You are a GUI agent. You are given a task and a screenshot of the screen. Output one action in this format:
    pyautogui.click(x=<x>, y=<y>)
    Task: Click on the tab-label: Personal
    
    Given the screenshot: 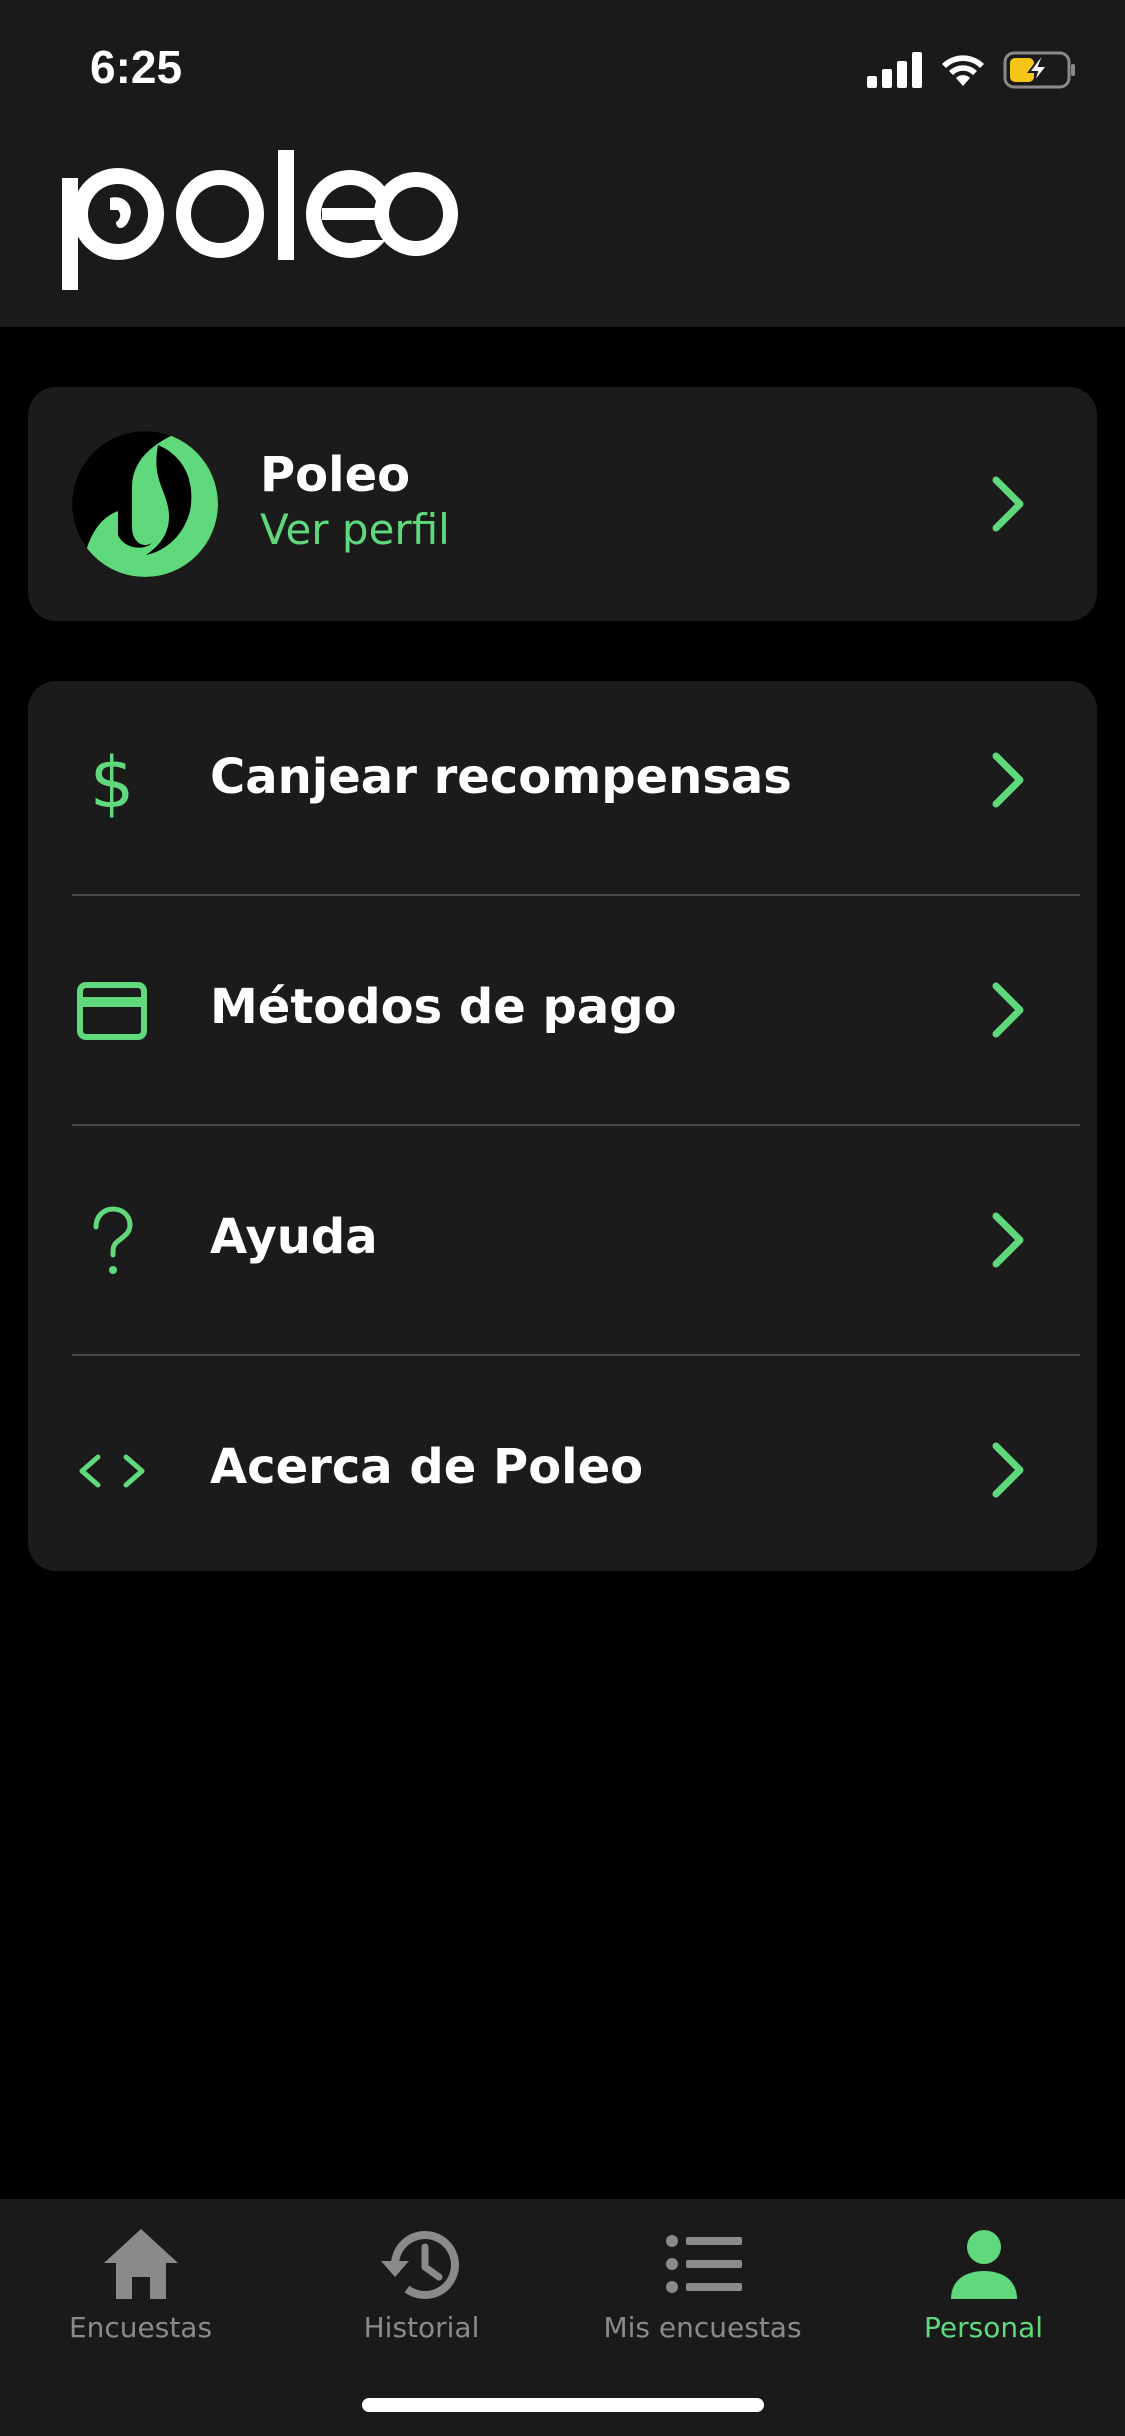 What is the action you would take?
    pyautogui.click(x=983, y=2327)
    